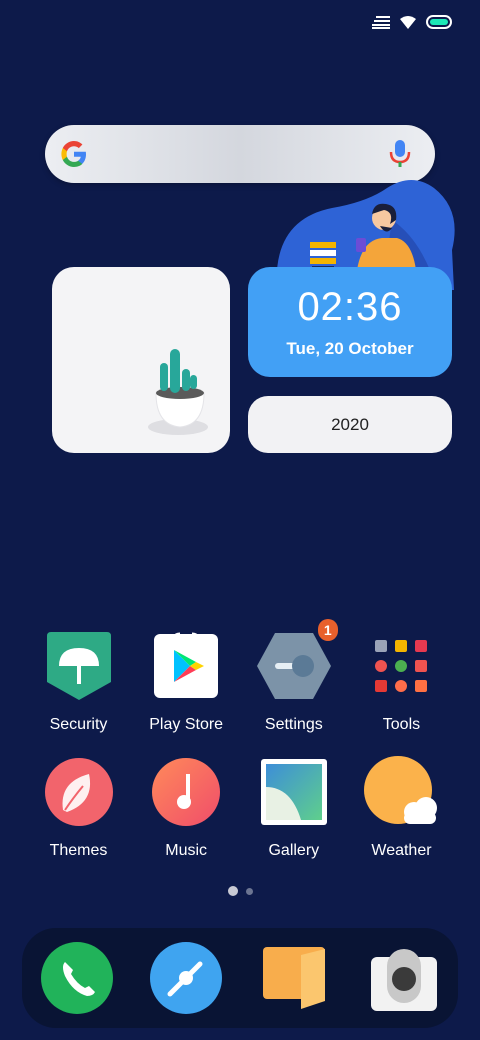 This screenshot has width=480, height=1040. Describe the element at coordinates (232, 891) in the screenshot. I see `page-dot-active` at that location.